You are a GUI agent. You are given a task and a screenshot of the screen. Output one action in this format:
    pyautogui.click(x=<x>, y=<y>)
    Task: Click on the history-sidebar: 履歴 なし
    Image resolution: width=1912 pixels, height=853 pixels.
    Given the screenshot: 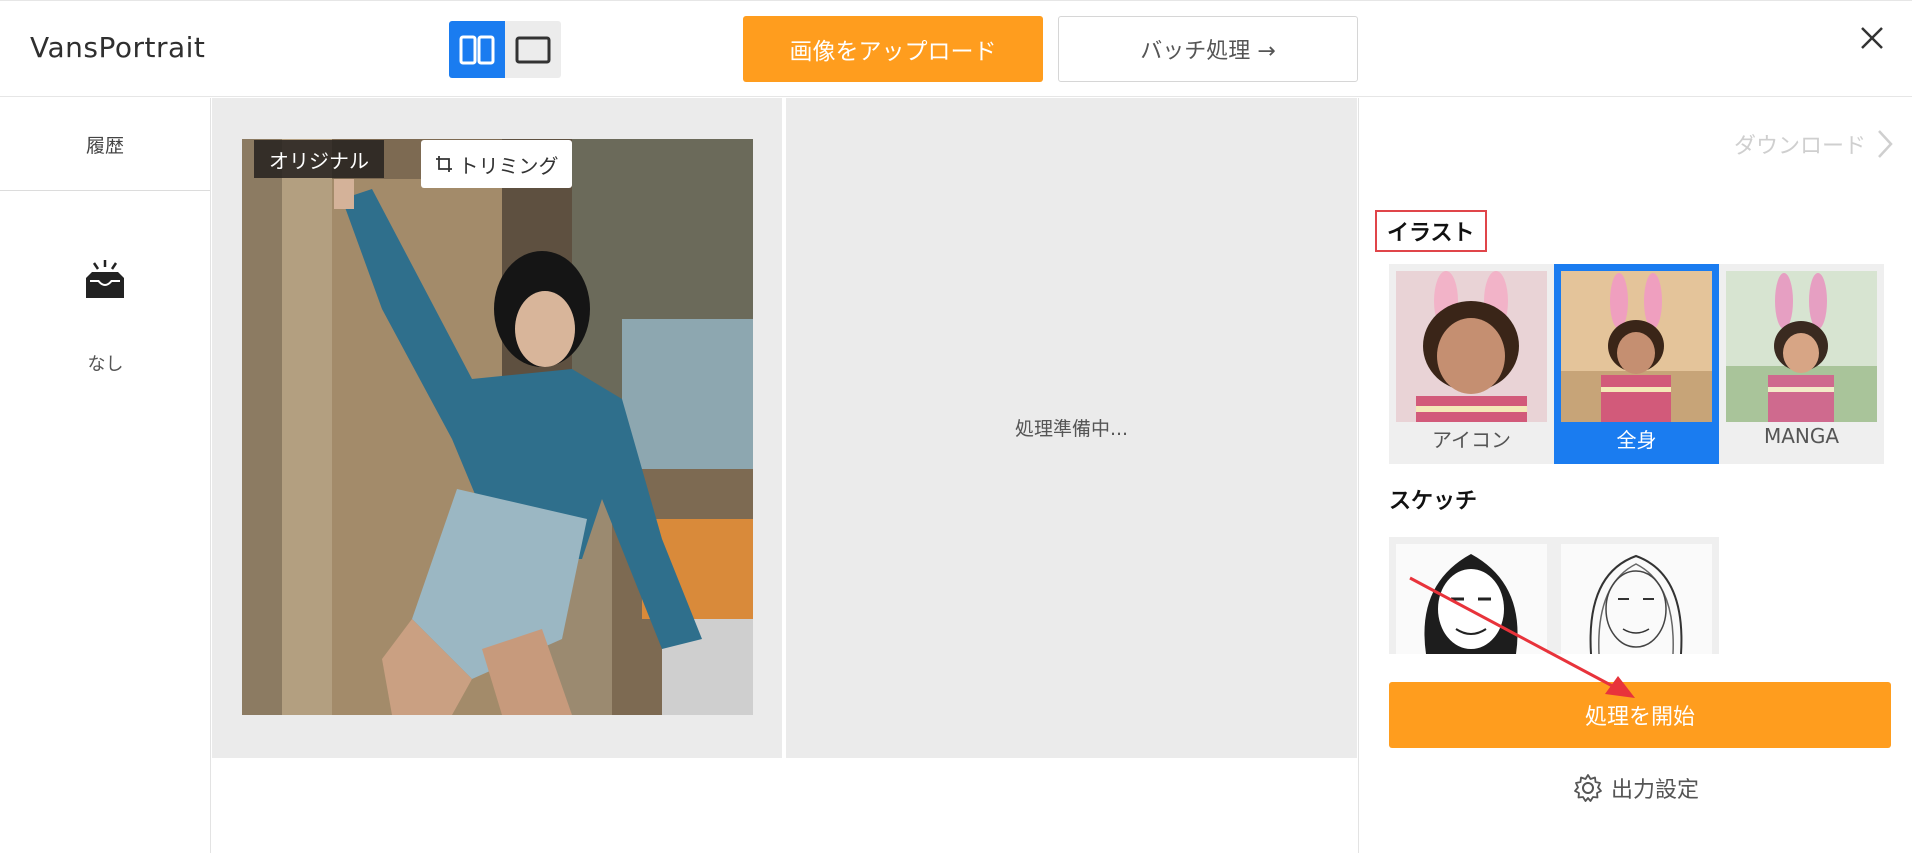 What is the action you would take?
    pyautogui.click(x=105, y=475)
    